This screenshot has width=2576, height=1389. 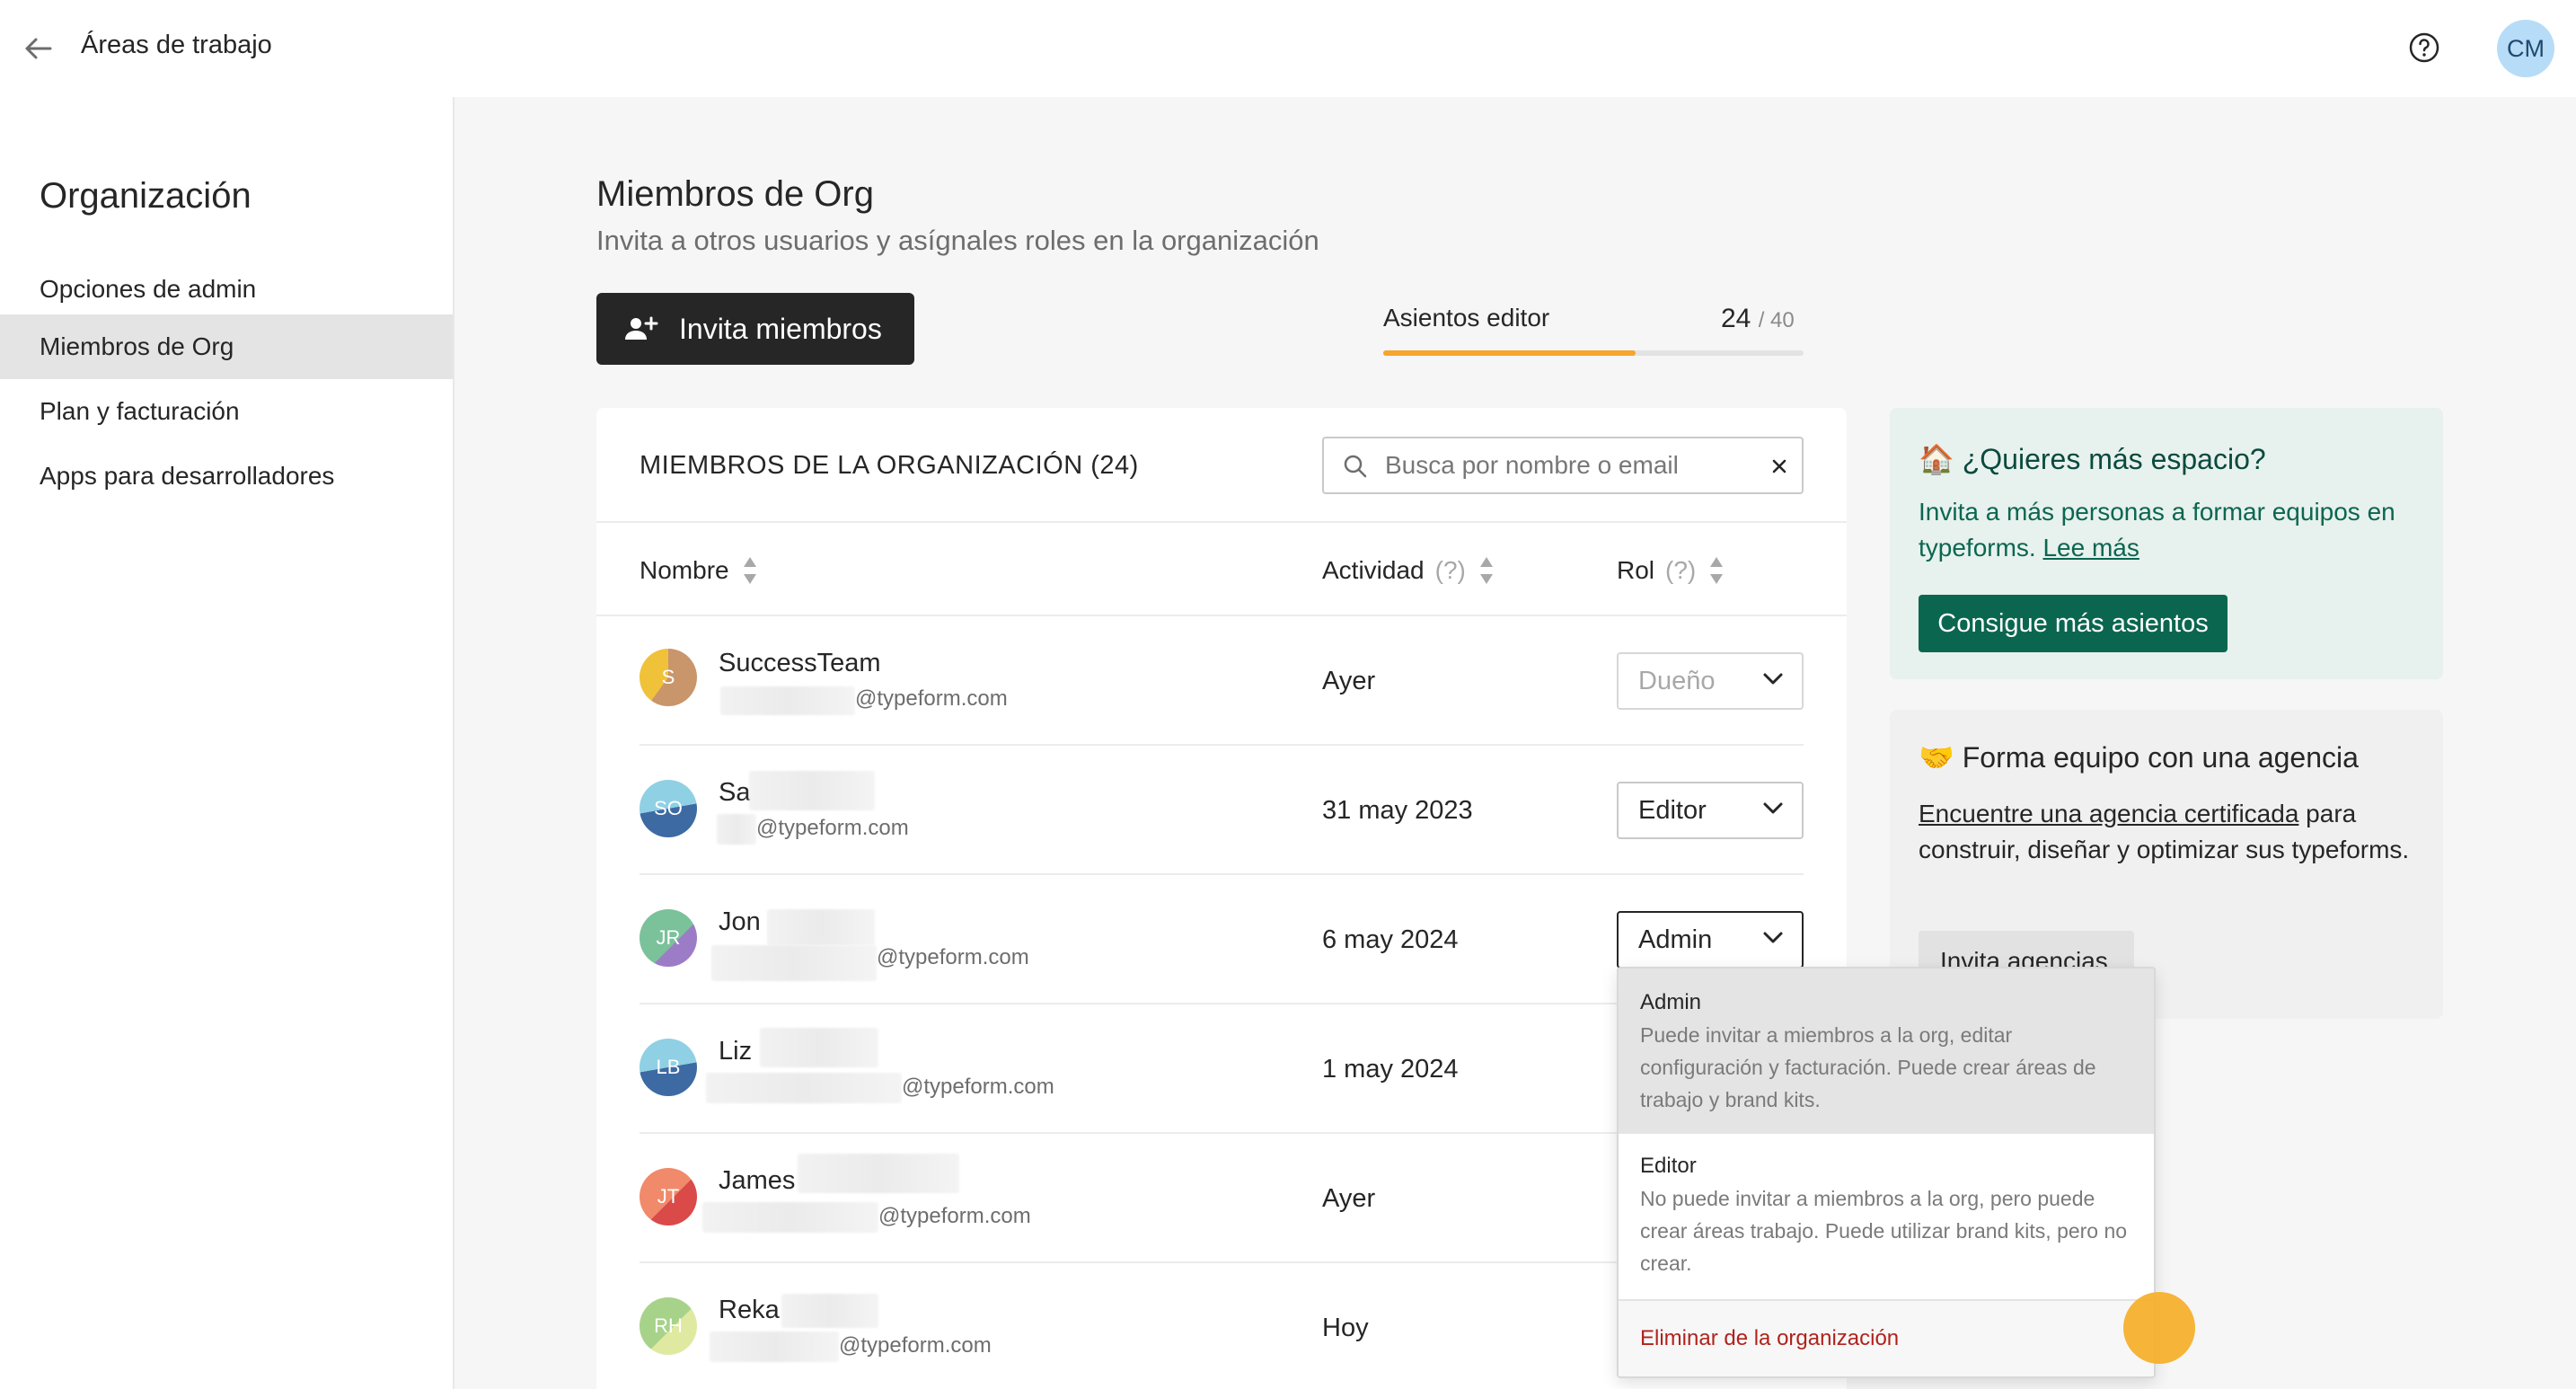 I want to click on member-search, so click(x=1563, y=465).